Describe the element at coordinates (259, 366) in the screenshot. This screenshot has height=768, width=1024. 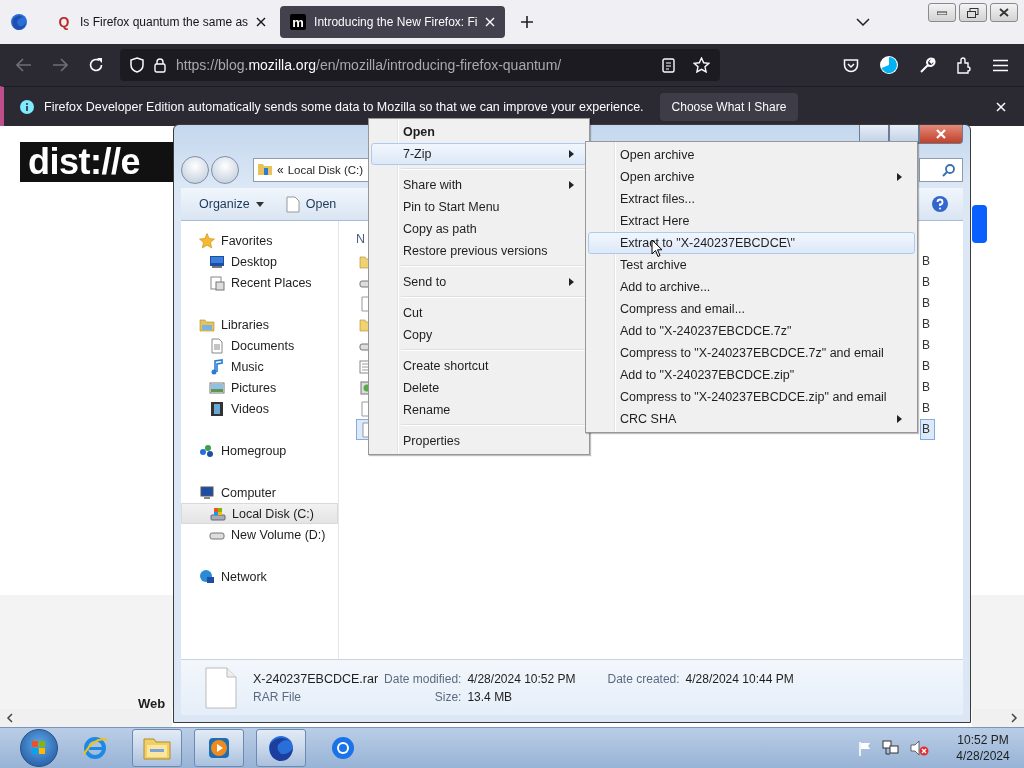
I see `nav-item: Music` at that location.